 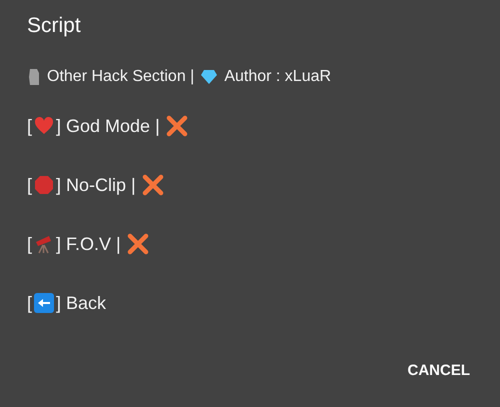 What do you see at coordinates (439, 370) in the screenshot?
I see `cancel-button: CANCEL` at bounding box center [439, 370].